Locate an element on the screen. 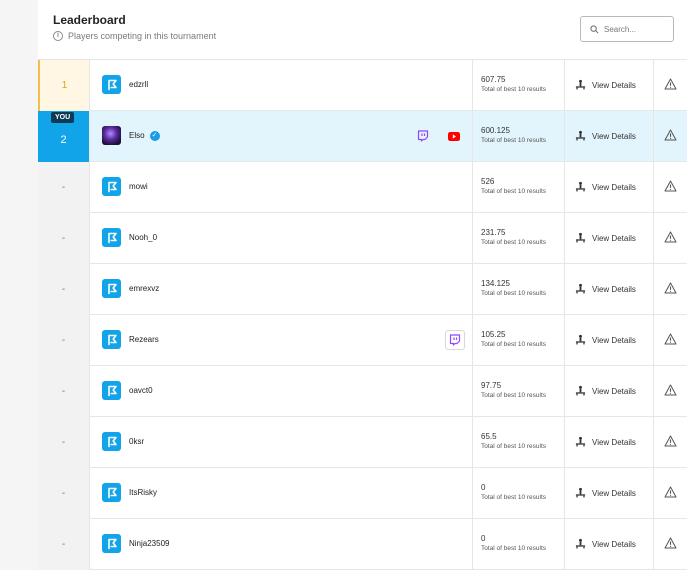 This screenshot has height=570, width=687. score-value: 0 is located at coordinates (483, 538).